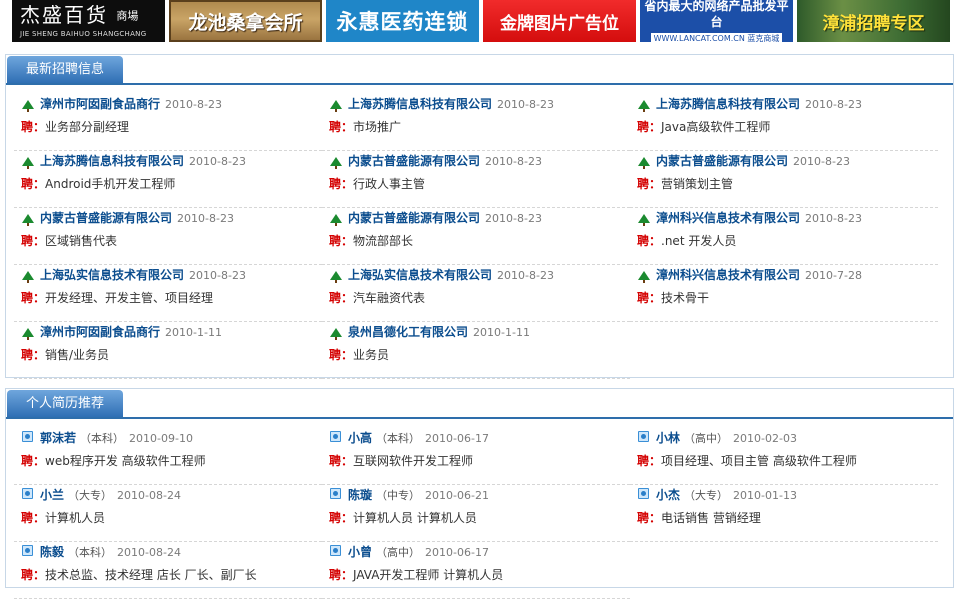 This screenshot has height=599, width=961. What do you see at coordinates (88, 21) in the screenshot?
I see `banner-jiesheng-department-store: 杰盛百货 商場 JIE SHENG BAIHUO SHANGCHANG` at bounding box center [88, 21].